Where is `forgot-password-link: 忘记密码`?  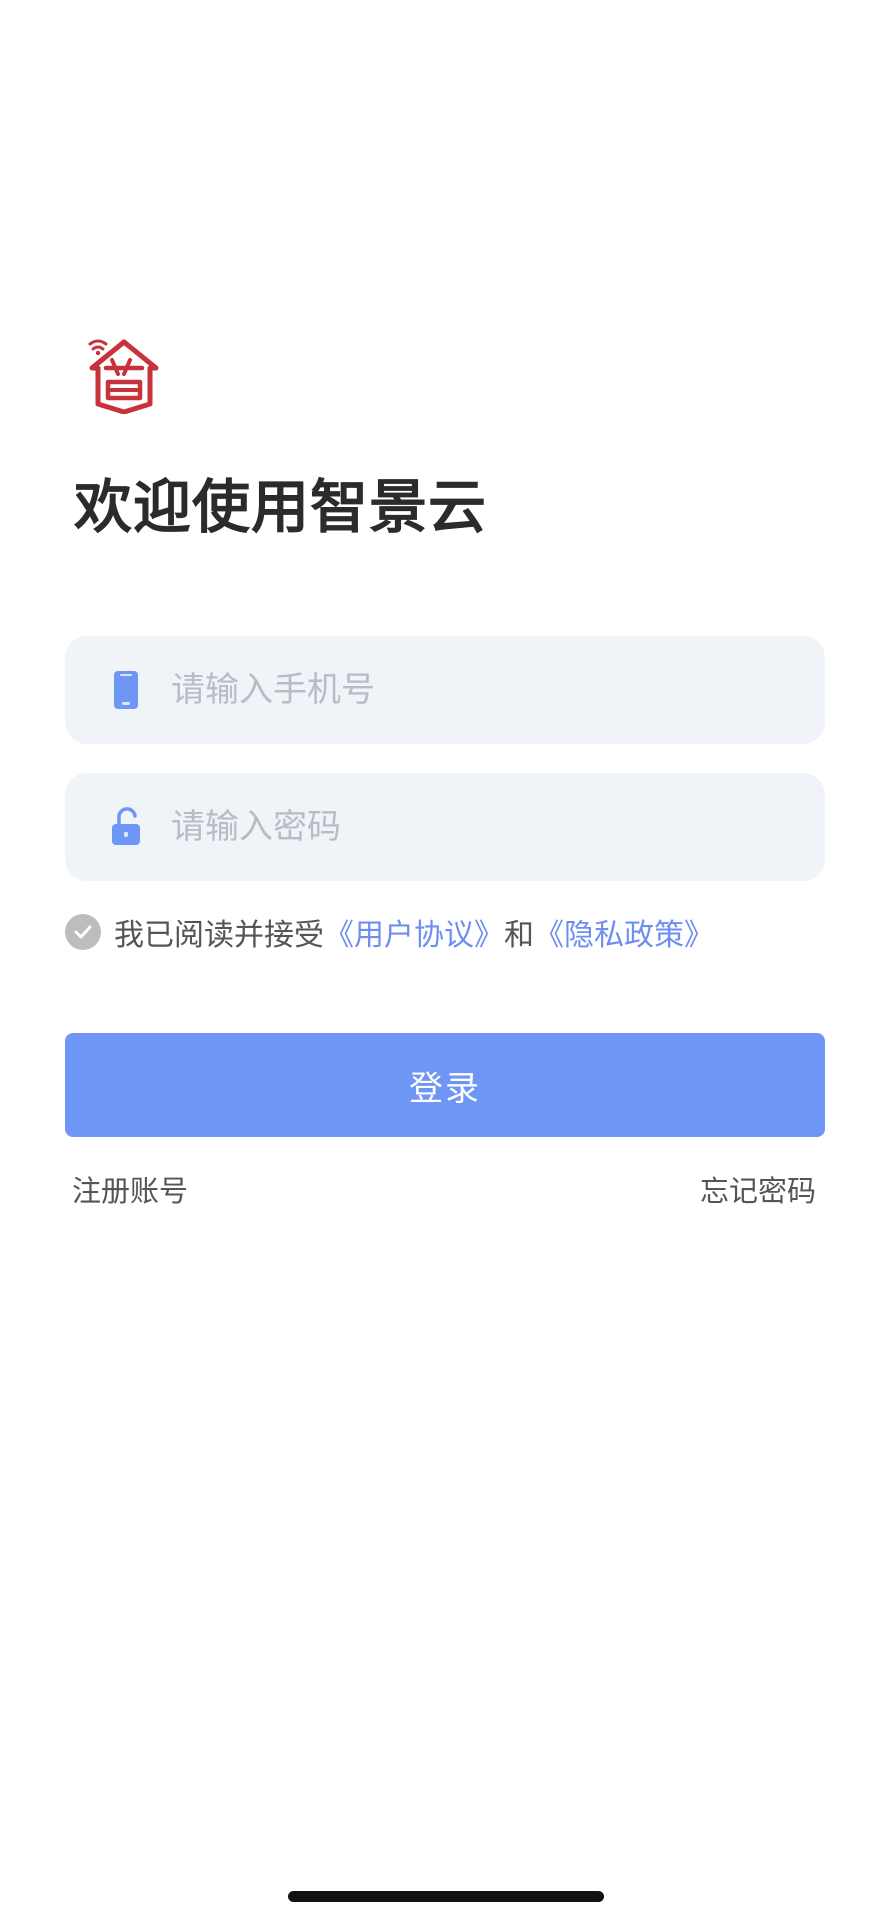
forgot-password-link: 忘记密码 is located at coordinates (758, 1189).